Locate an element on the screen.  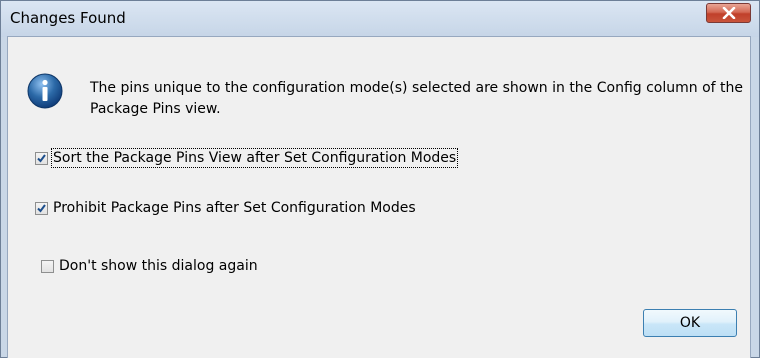
option-dont-show-again: Don't show this dialog again is located at coordinates (149, 266).